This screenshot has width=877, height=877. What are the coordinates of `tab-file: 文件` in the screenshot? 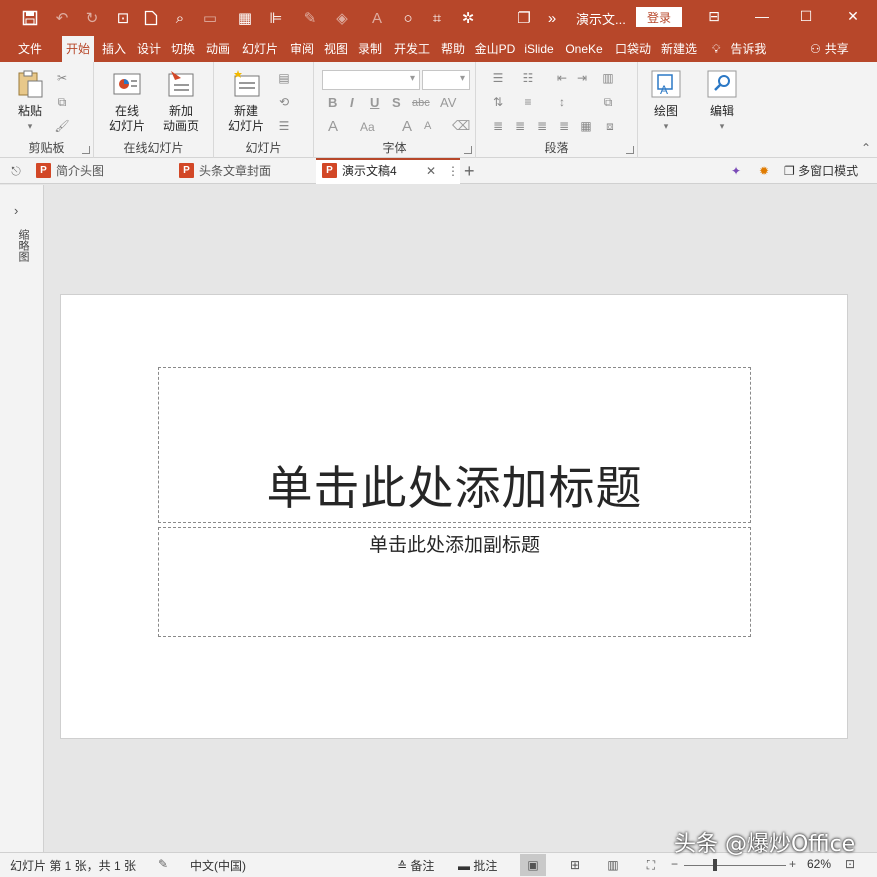 It's located at (30, 49).